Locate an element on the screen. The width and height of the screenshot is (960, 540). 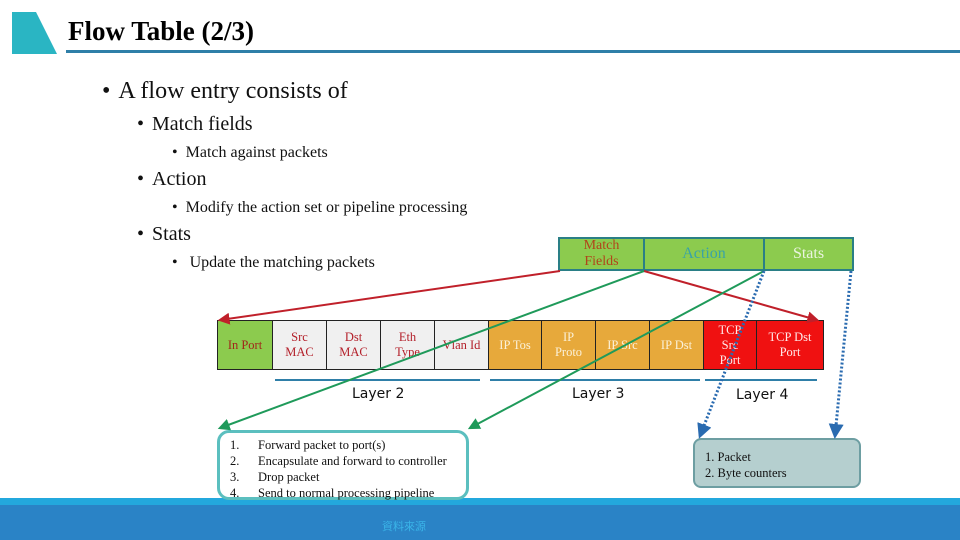
action-number: 4. is located at coordinates (235, 493).